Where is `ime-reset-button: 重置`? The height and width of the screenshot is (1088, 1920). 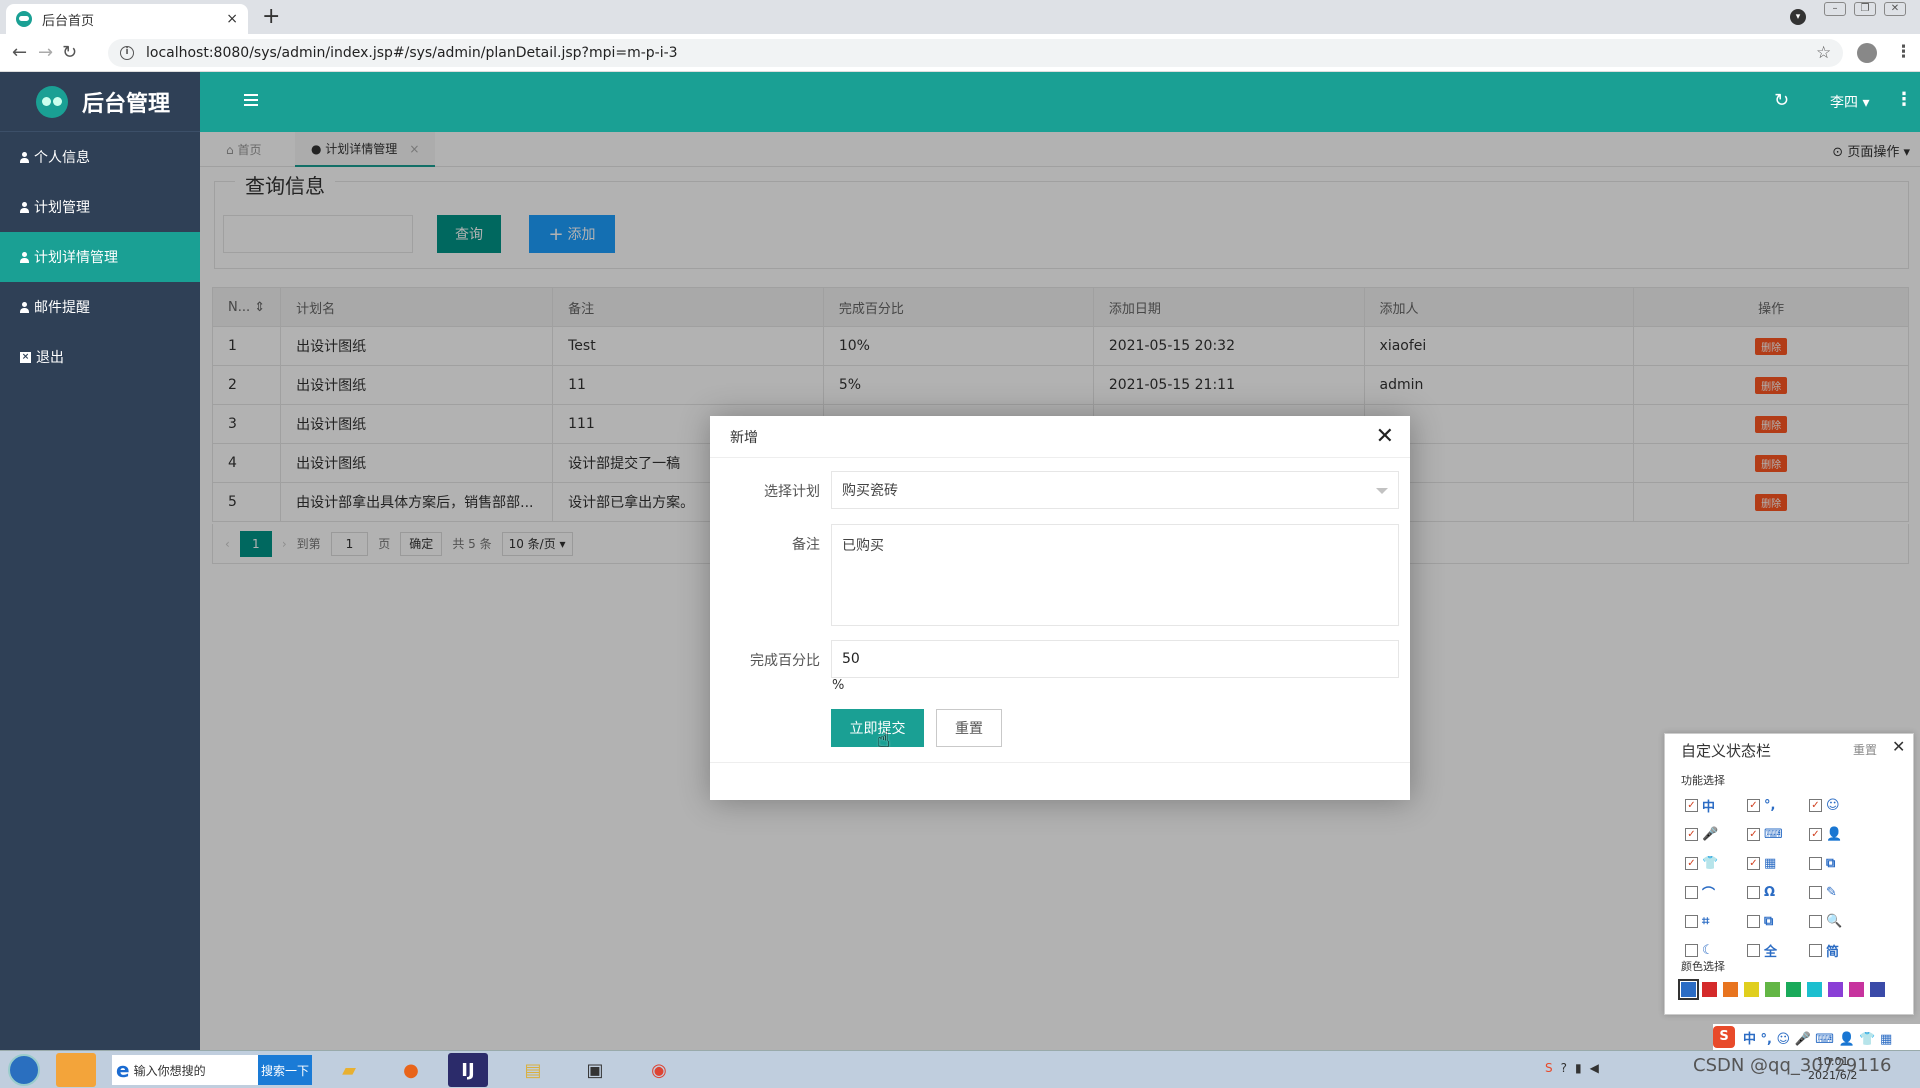
ime-reset-button: 重置 is located at coordinates (1865, 749).